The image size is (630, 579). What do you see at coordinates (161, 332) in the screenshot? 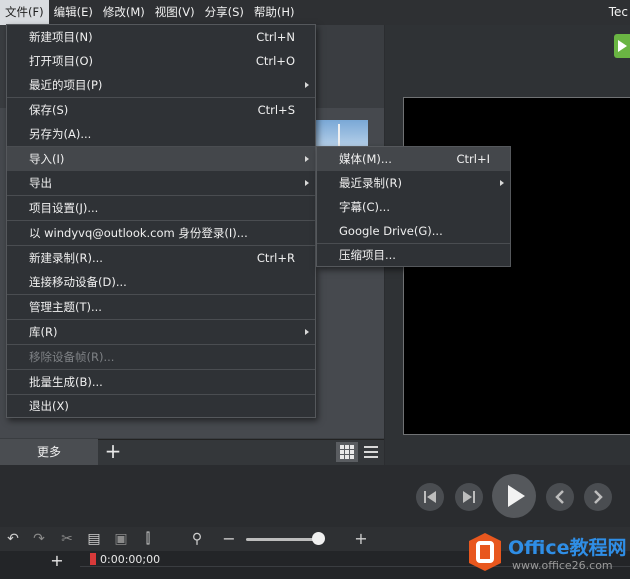
I see `menu-item-library: 库(R)` at bounding box center [161, 332].